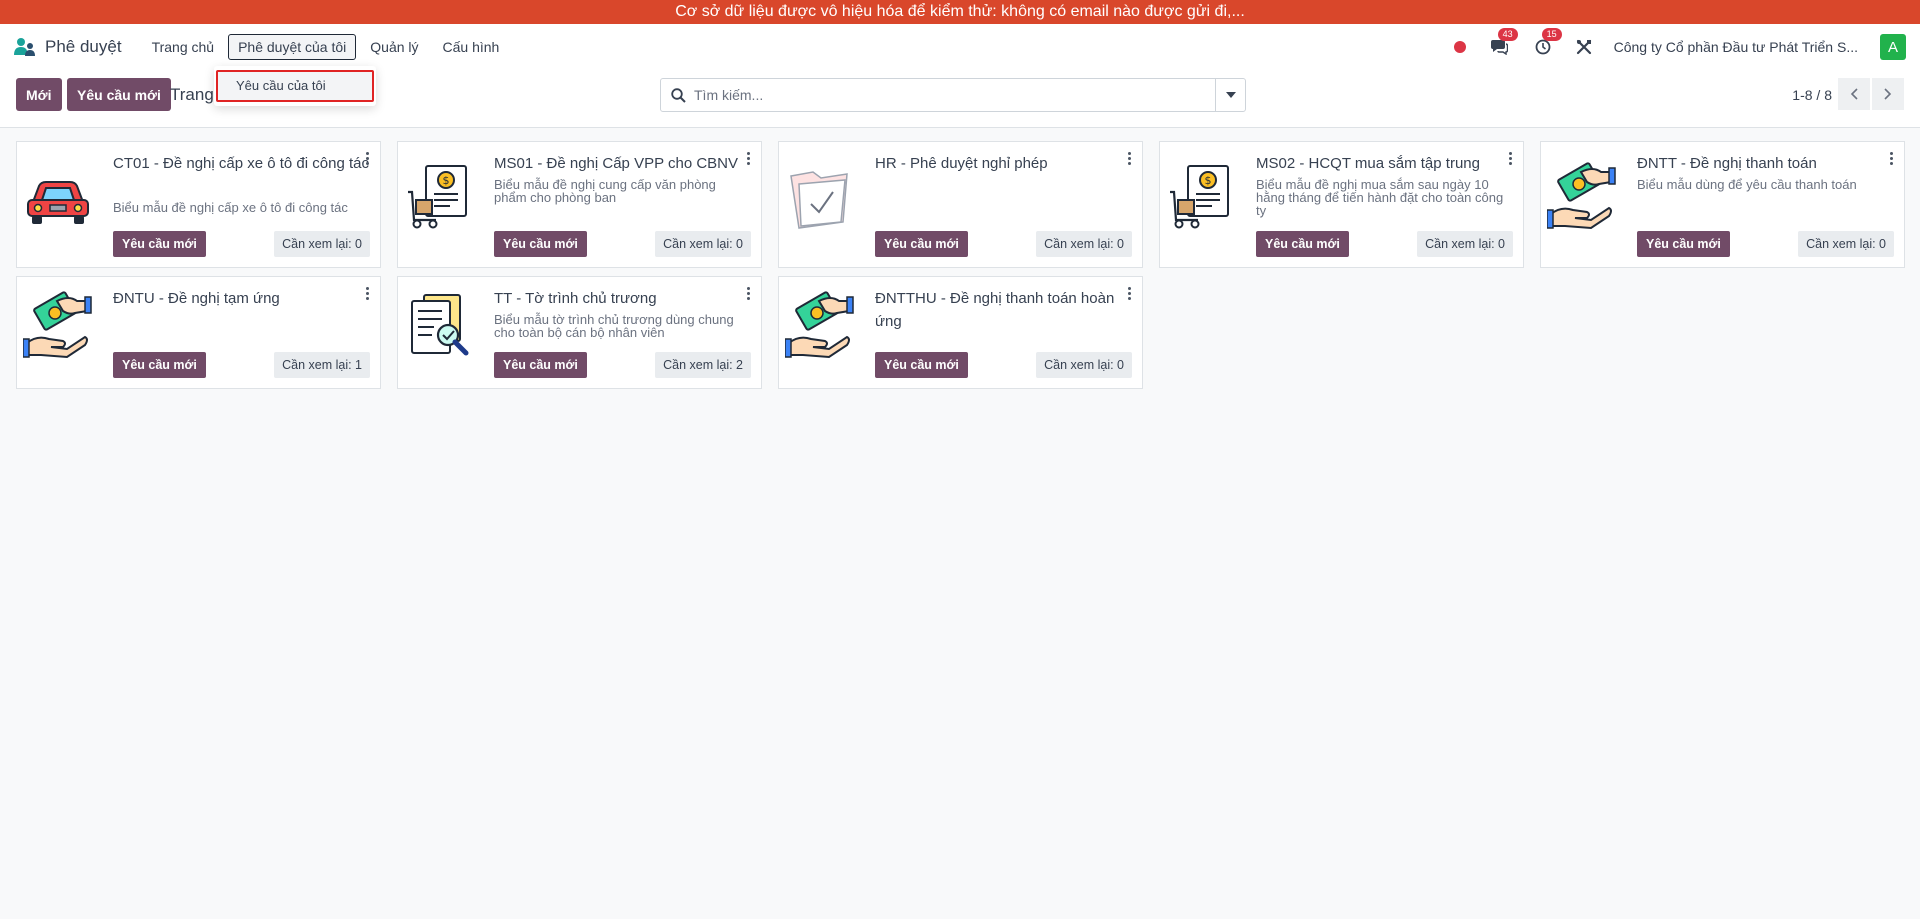 This screenshot has width=1920, height=919. Describe the element at coordinates (192, 95) in the screenshot. I see `breadcrumb: Trang` at that location.